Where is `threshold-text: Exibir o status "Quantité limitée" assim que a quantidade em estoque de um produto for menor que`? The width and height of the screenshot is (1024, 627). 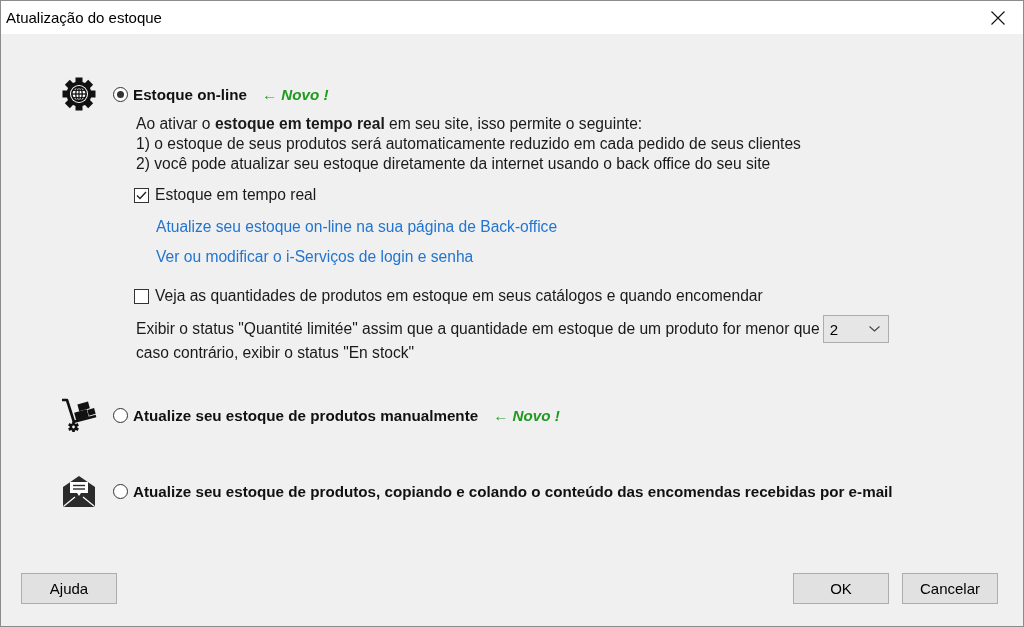
threshold-text: Exibir o status "Quantité limitée" assim que a quantidade em estoque de um produto for menor que is located at coordinates (478, 329).